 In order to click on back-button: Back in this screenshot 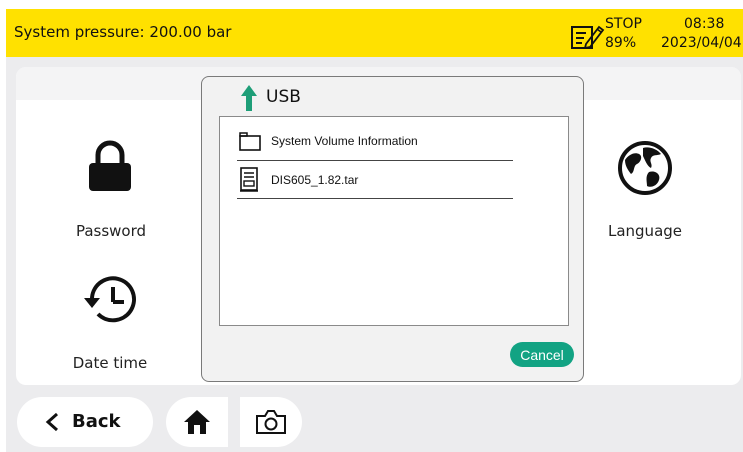, I will do `click(85, 422)`.